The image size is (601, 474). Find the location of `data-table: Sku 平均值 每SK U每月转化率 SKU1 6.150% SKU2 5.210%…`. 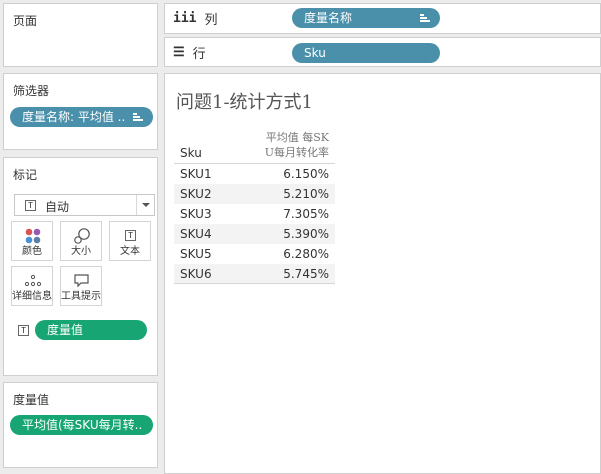

data-table: Sku 平均值 每SK U每月转化率 SKU1 6.150% SKU2 5.210%… is located at coordinates (254, 206).